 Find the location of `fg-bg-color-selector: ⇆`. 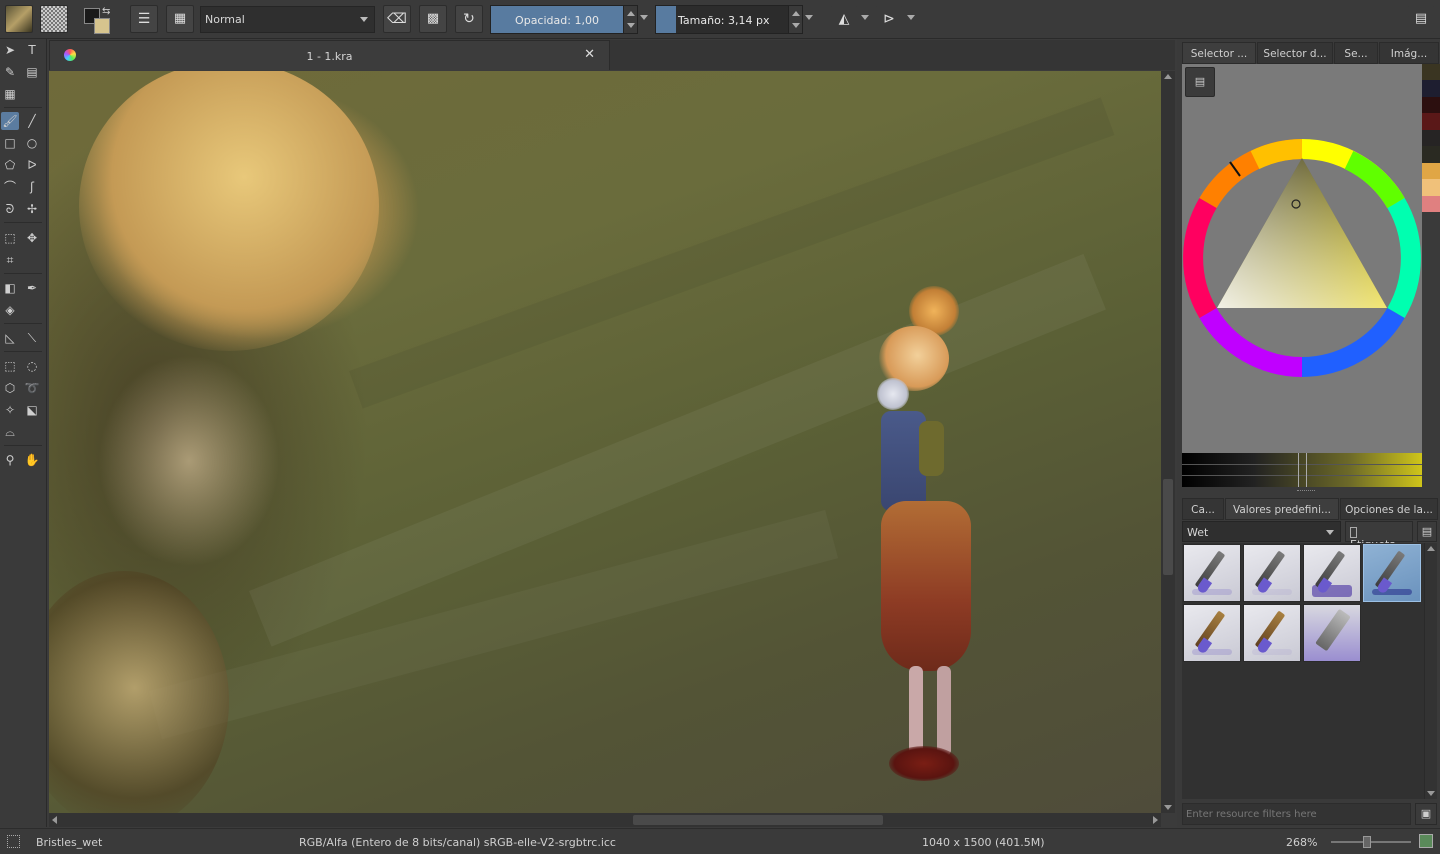

fg-bg-color-selector: ⇆ is located at coordinates (99, 20).